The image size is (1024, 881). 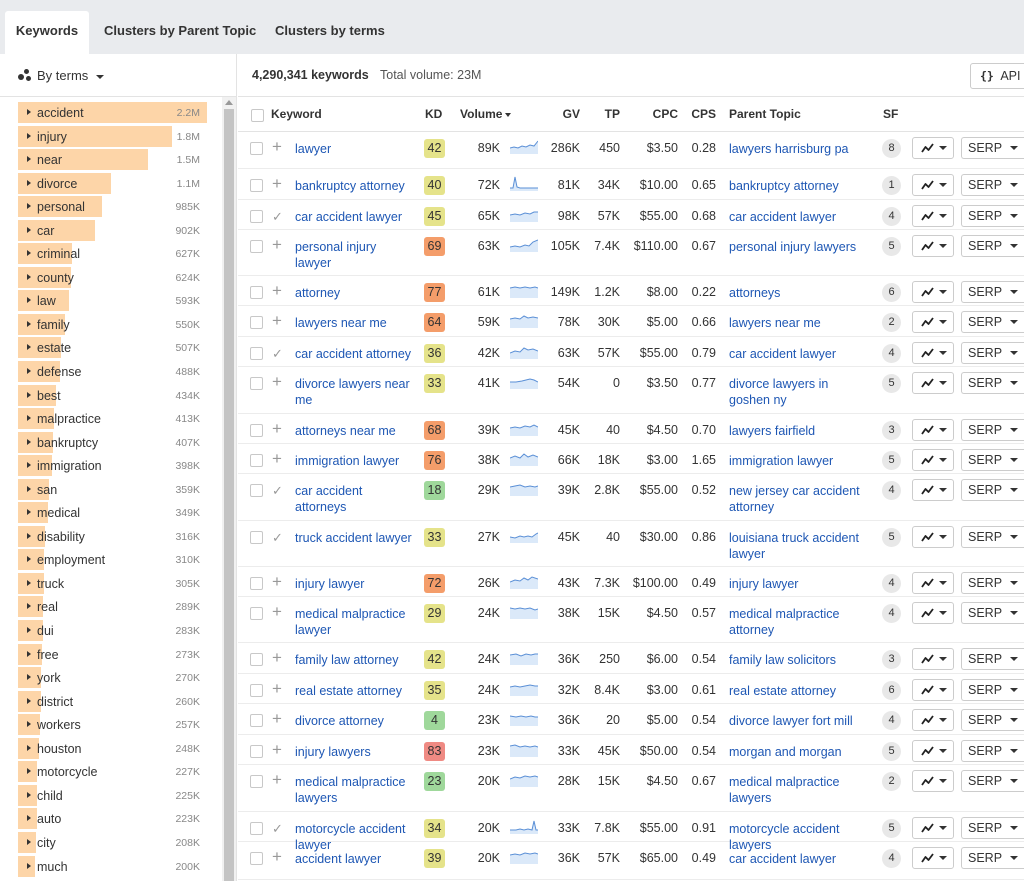 I want to click on term-item: bankruptcy 407K, so click(x=112, y=443).